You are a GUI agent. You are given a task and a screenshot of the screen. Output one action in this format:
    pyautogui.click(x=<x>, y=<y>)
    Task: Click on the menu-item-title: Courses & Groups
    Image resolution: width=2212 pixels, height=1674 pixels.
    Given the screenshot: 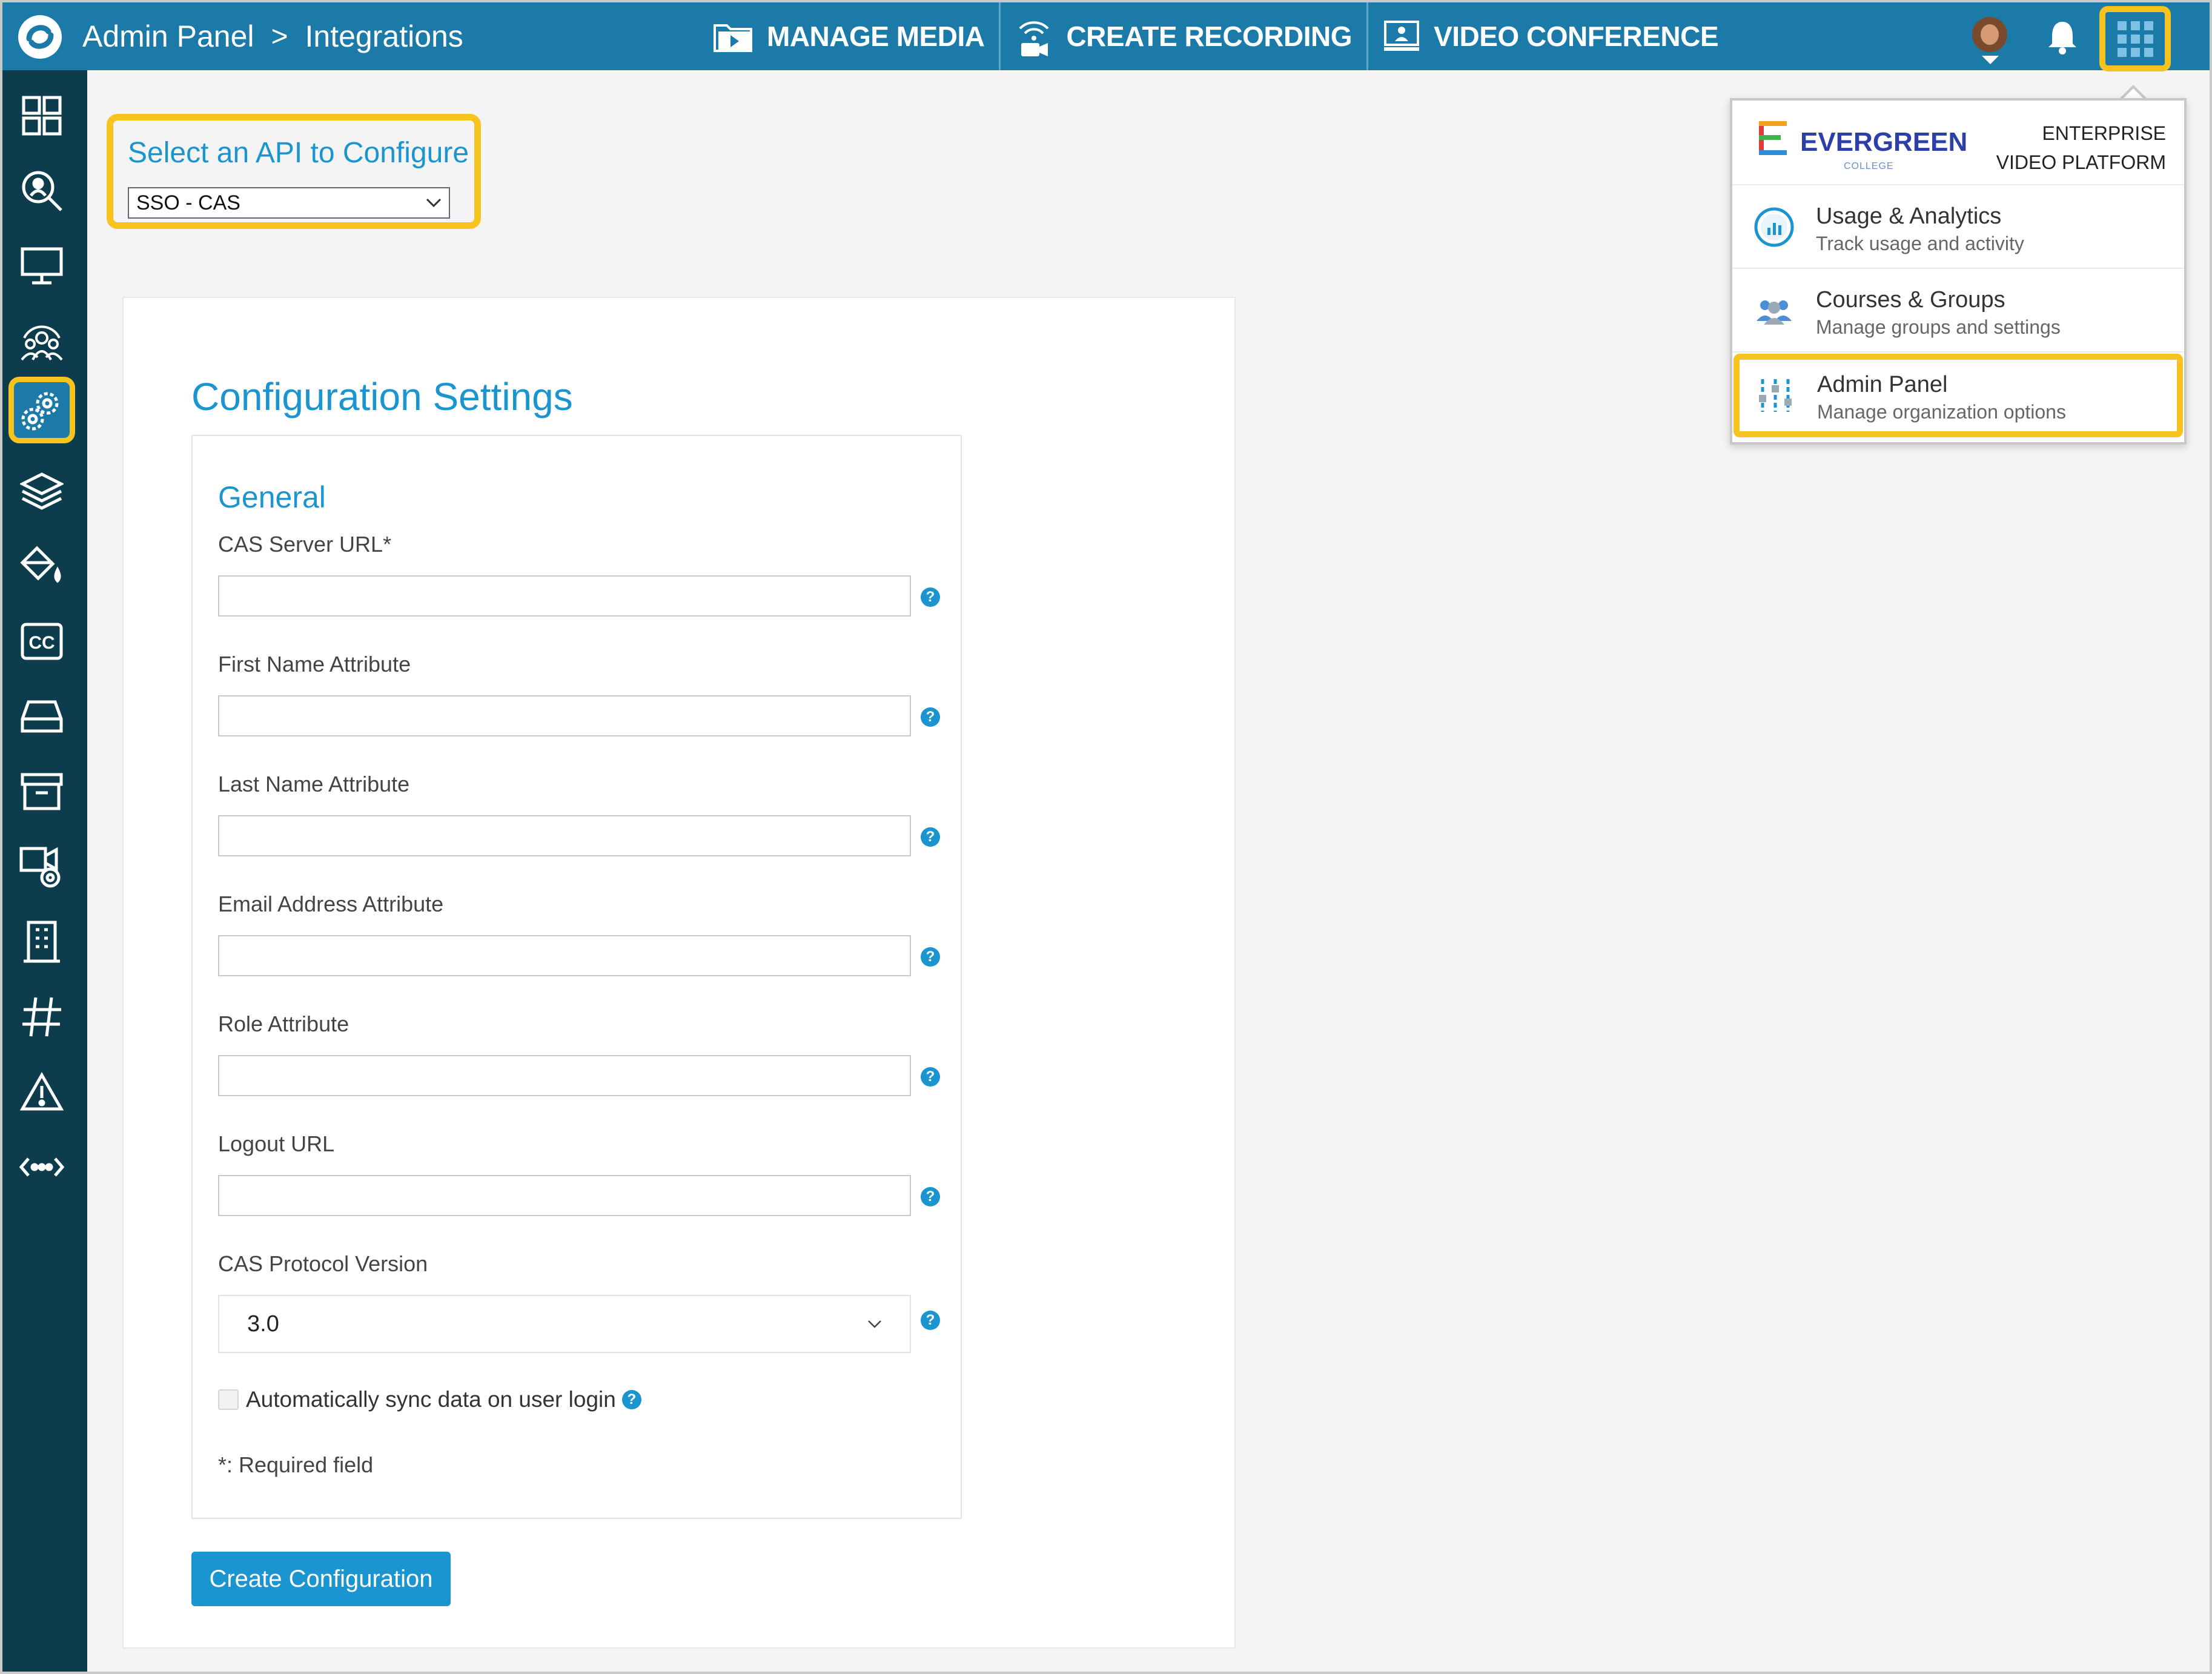 What is the action you would take?
    pyautogui.click(x=1911, y=300)
    